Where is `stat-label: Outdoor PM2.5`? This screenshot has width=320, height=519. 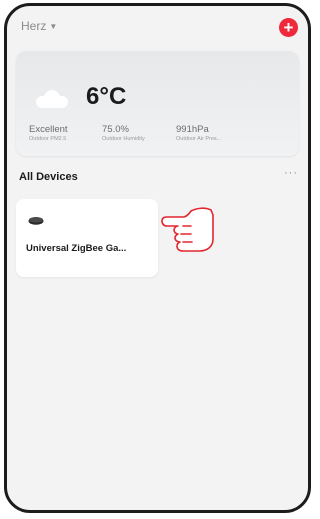 stat-label: Outdoor PM2.5 is located at coordinates (48, 139).